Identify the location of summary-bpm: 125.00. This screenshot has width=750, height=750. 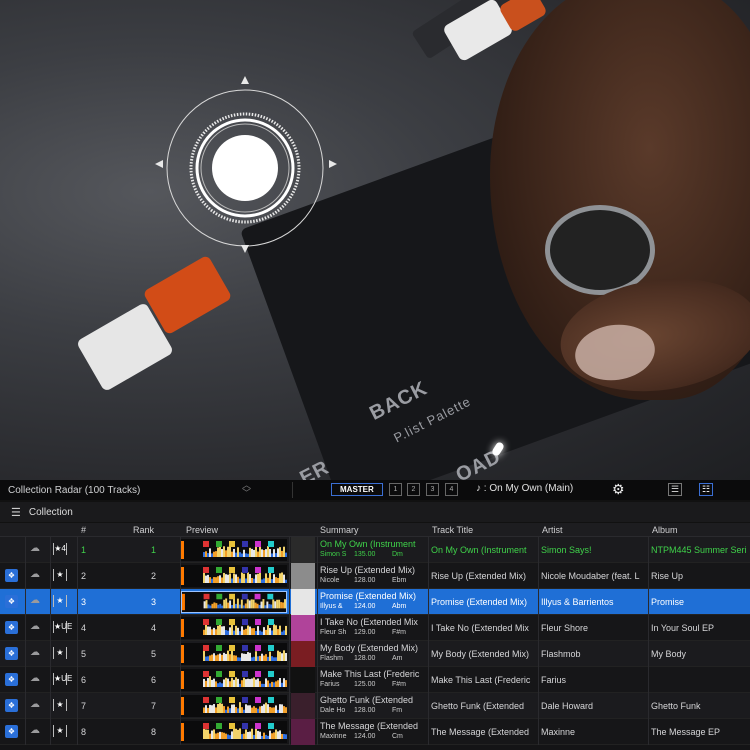
(365, 684).